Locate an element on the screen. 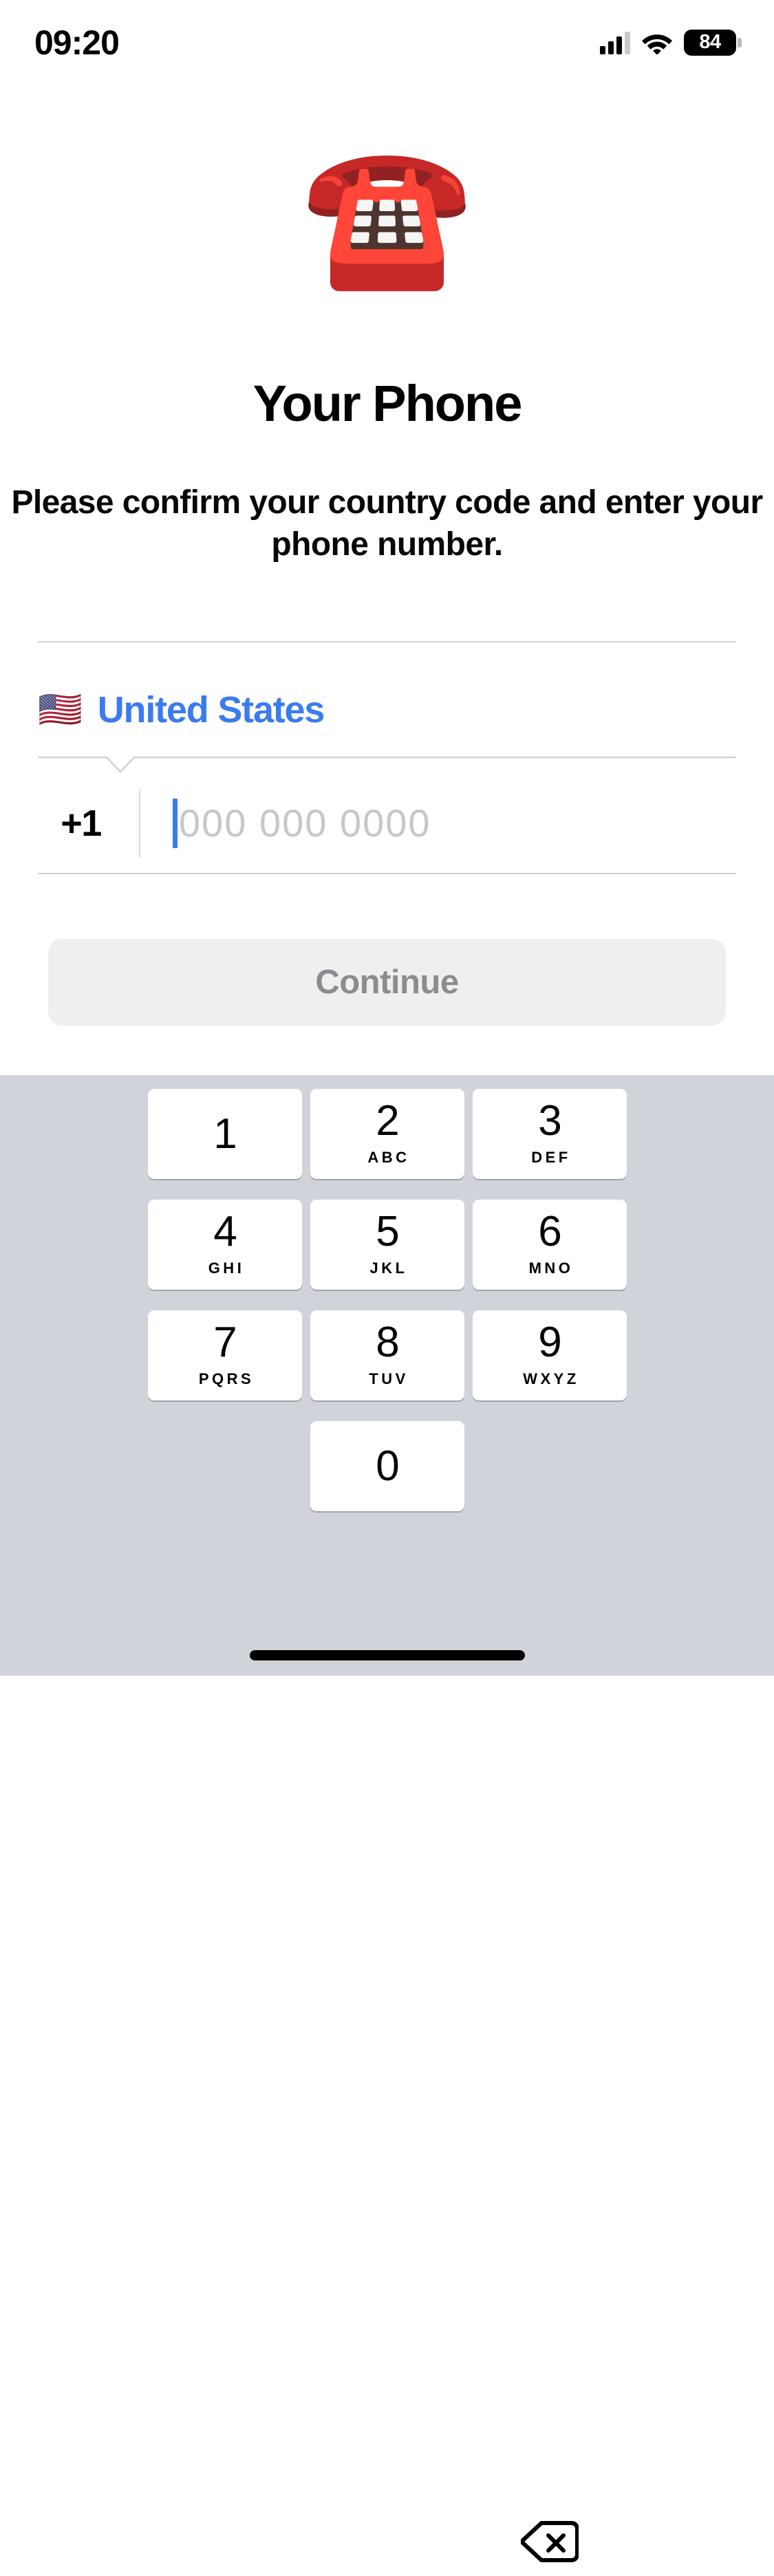 Image resolution: width=774 pixels, height=2576 pixels. telephone-emoji: ☎️ is located at coordinates (387, 216).